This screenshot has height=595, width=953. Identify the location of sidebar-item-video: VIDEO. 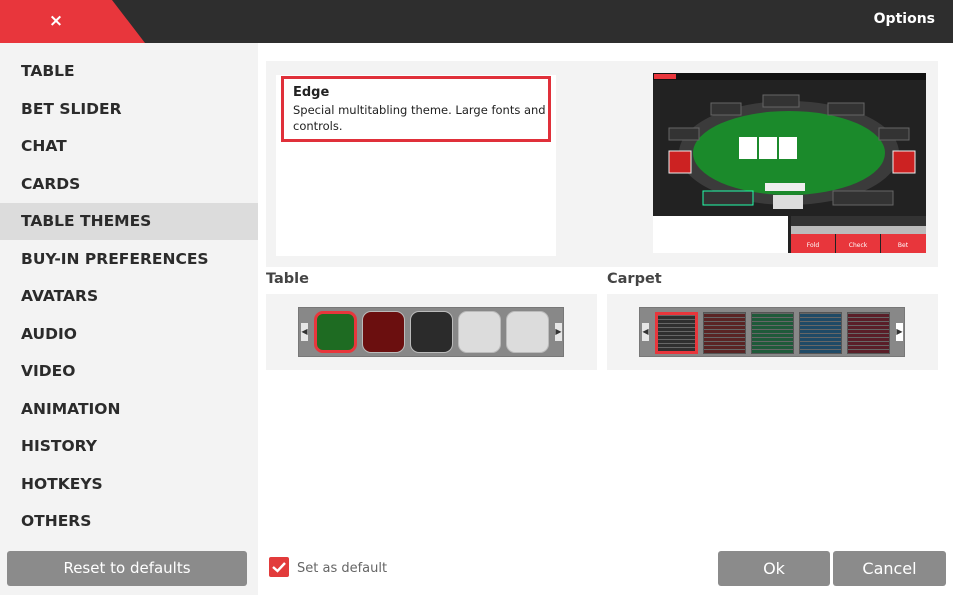
(129, 371).